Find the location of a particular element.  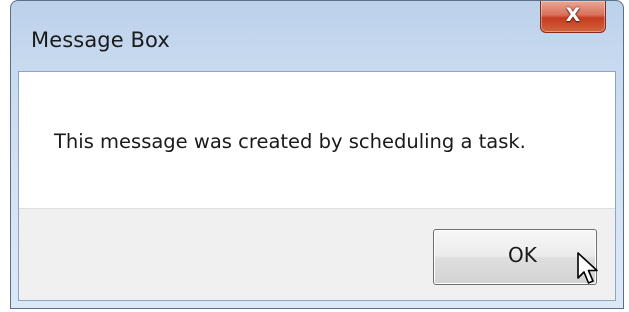

window-title: Message Box is located at coordinates (100, 40).